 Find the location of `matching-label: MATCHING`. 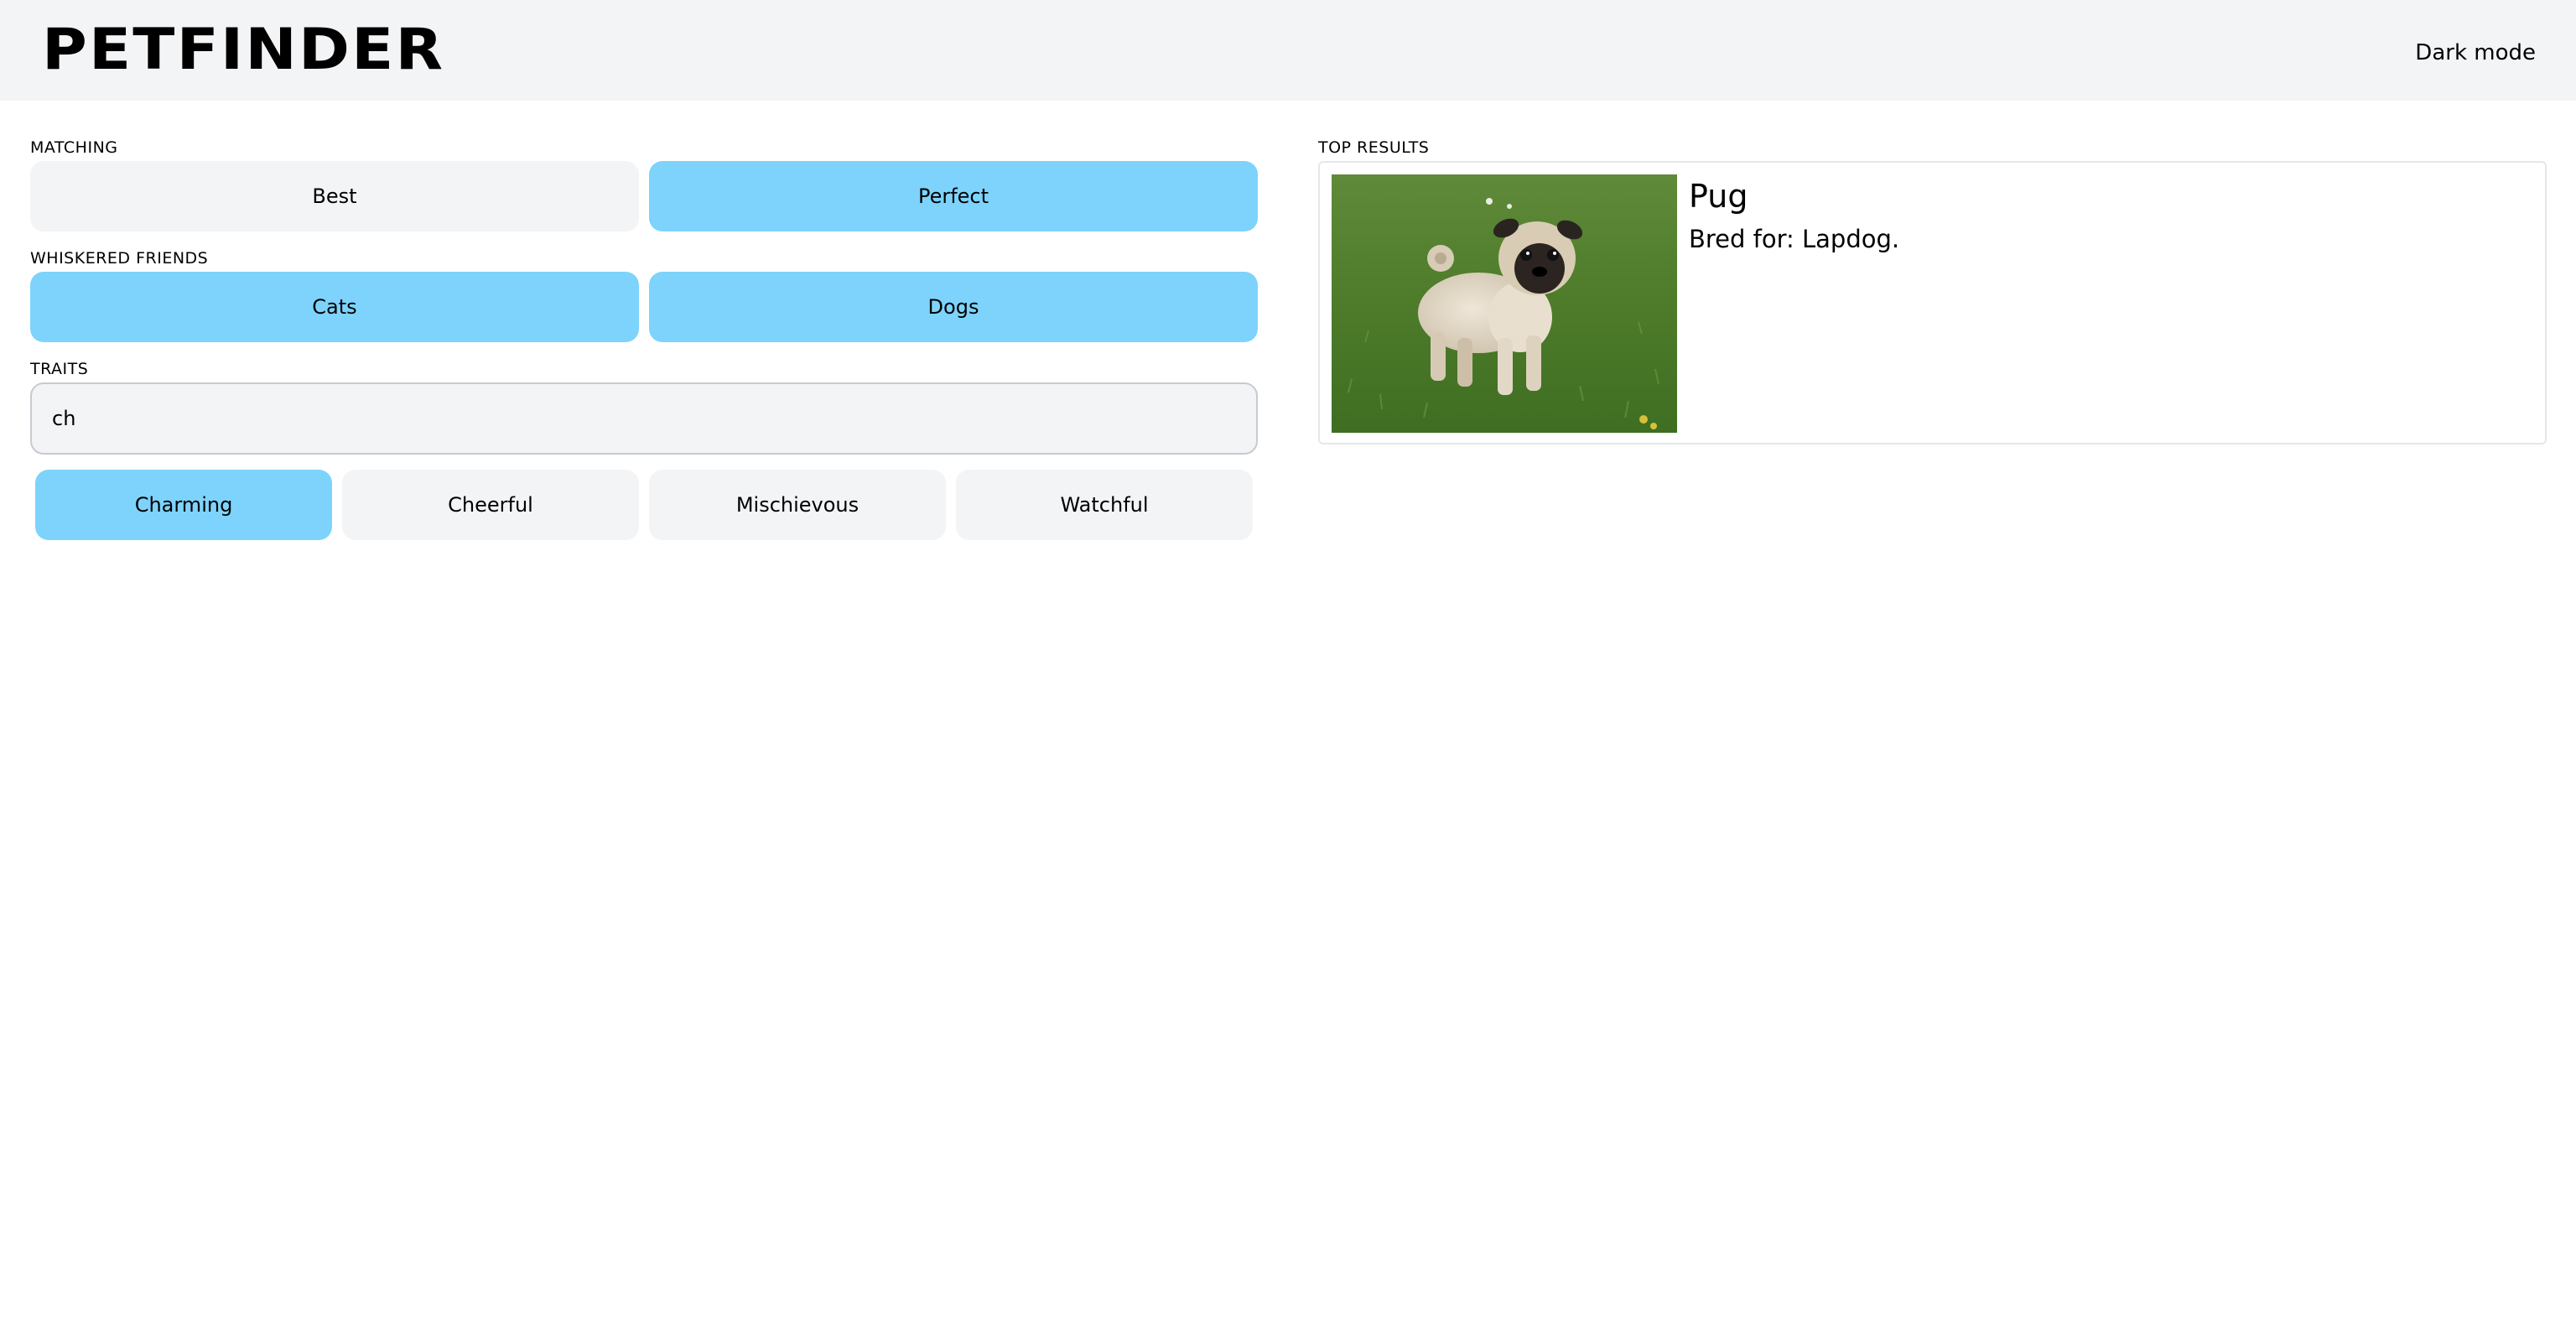

matching-label: MATCHING is located at coordinates (74, 148).